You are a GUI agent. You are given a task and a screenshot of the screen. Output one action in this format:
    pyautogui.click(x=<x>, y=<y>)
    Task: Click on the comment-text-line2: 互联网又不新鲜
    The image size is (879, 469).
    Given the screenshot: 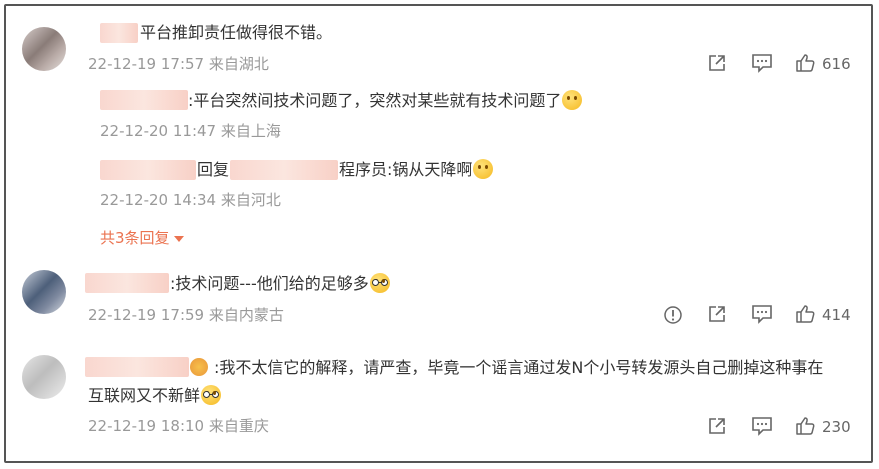 What is the action you would take?
    pyautogui.click(x=155, y=396)
    